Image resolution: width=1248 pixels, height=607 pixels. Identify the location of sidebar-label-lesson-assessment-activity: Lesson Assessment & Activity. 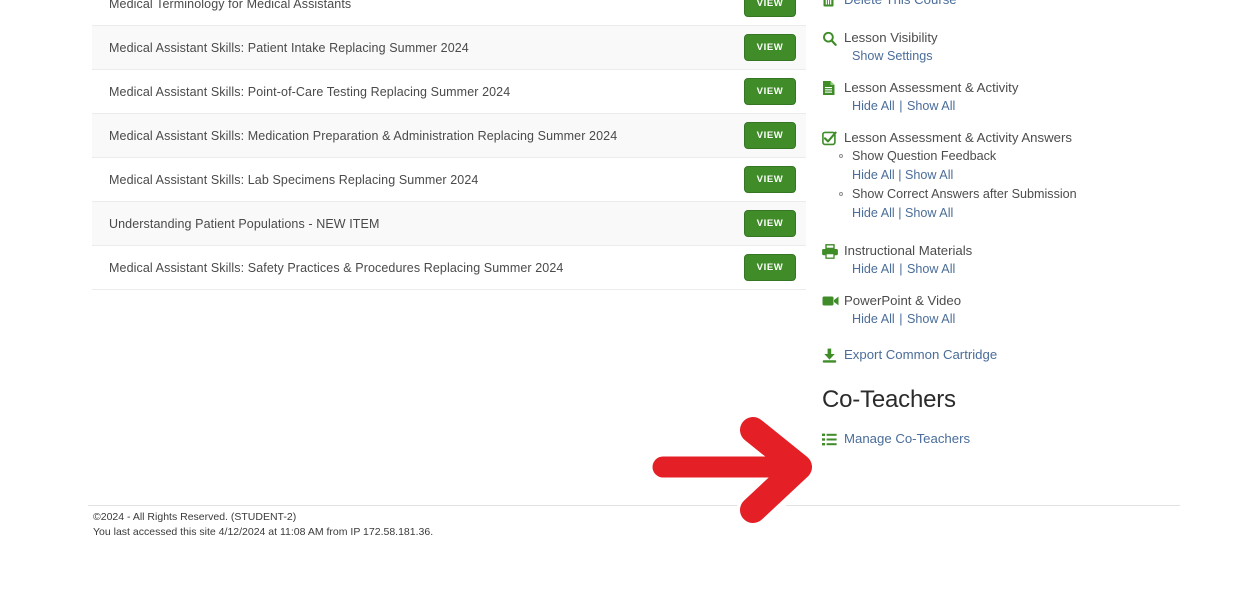
(931, 87).